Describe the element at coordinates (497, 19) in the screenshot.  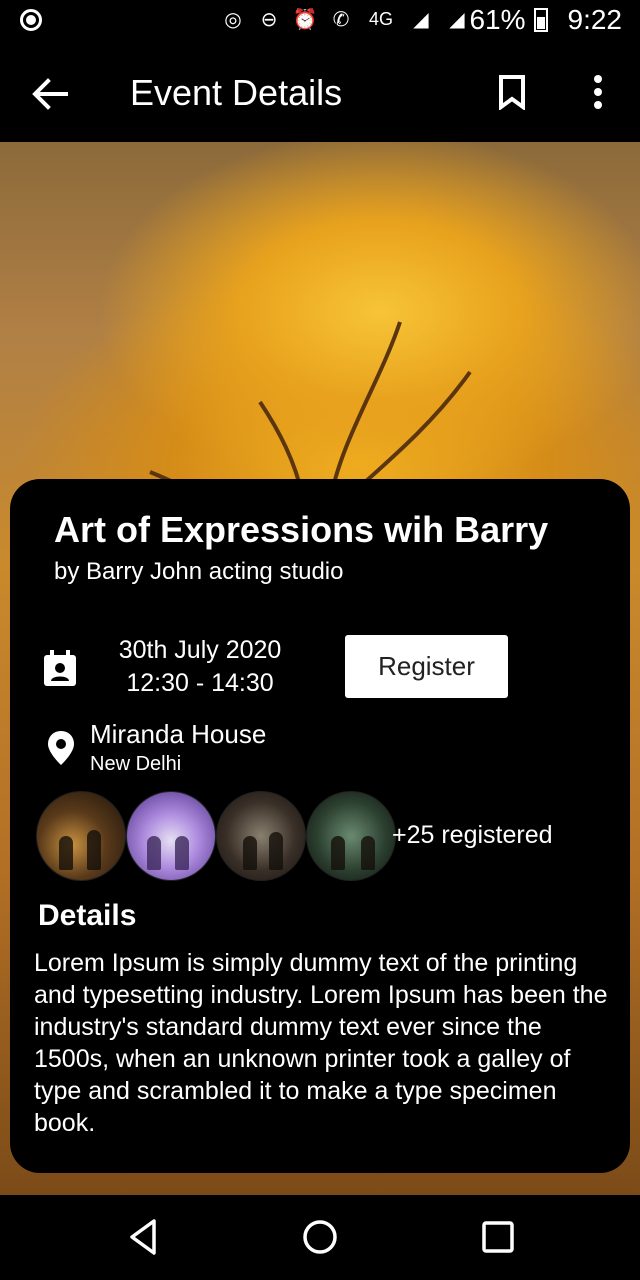
I see `battery-percent: 61%` at that location.